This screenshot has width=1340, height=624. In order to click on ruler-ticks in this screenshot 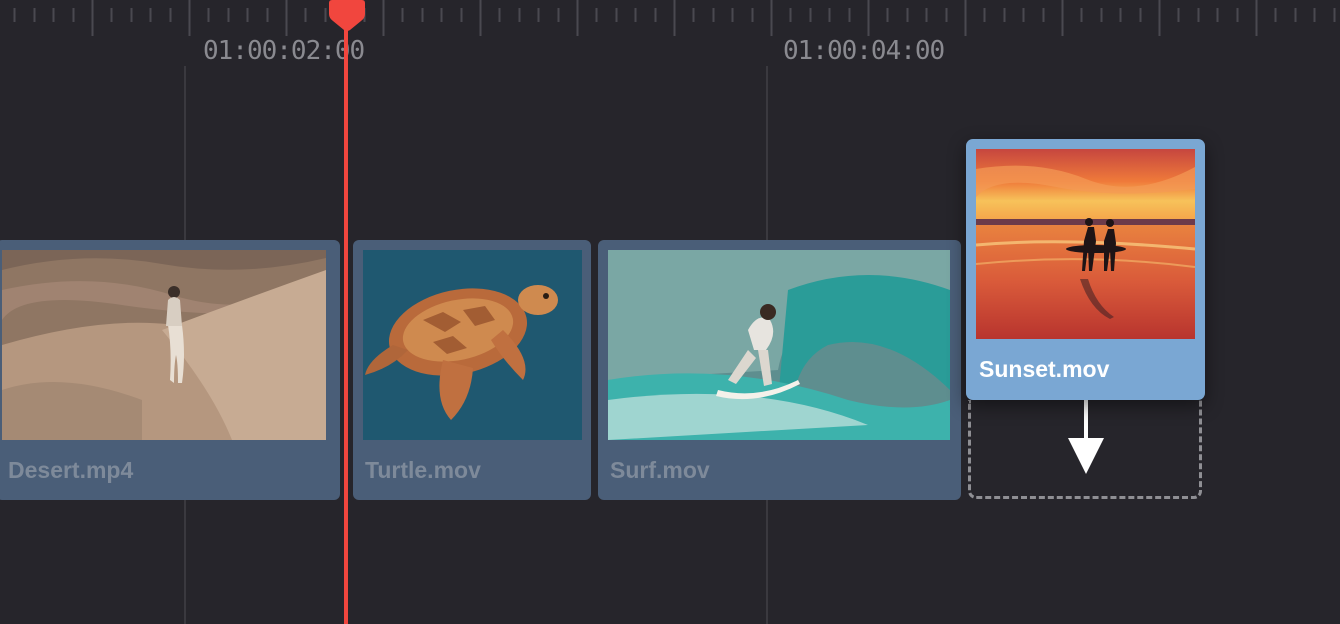, I will do `click(674, 18)`.